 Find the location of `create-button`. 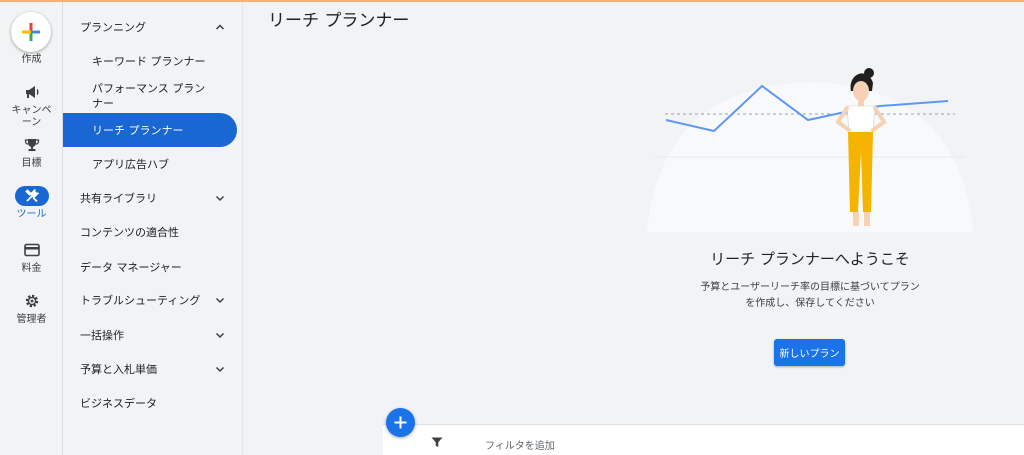

create-button is located at coordinates (31, 32).